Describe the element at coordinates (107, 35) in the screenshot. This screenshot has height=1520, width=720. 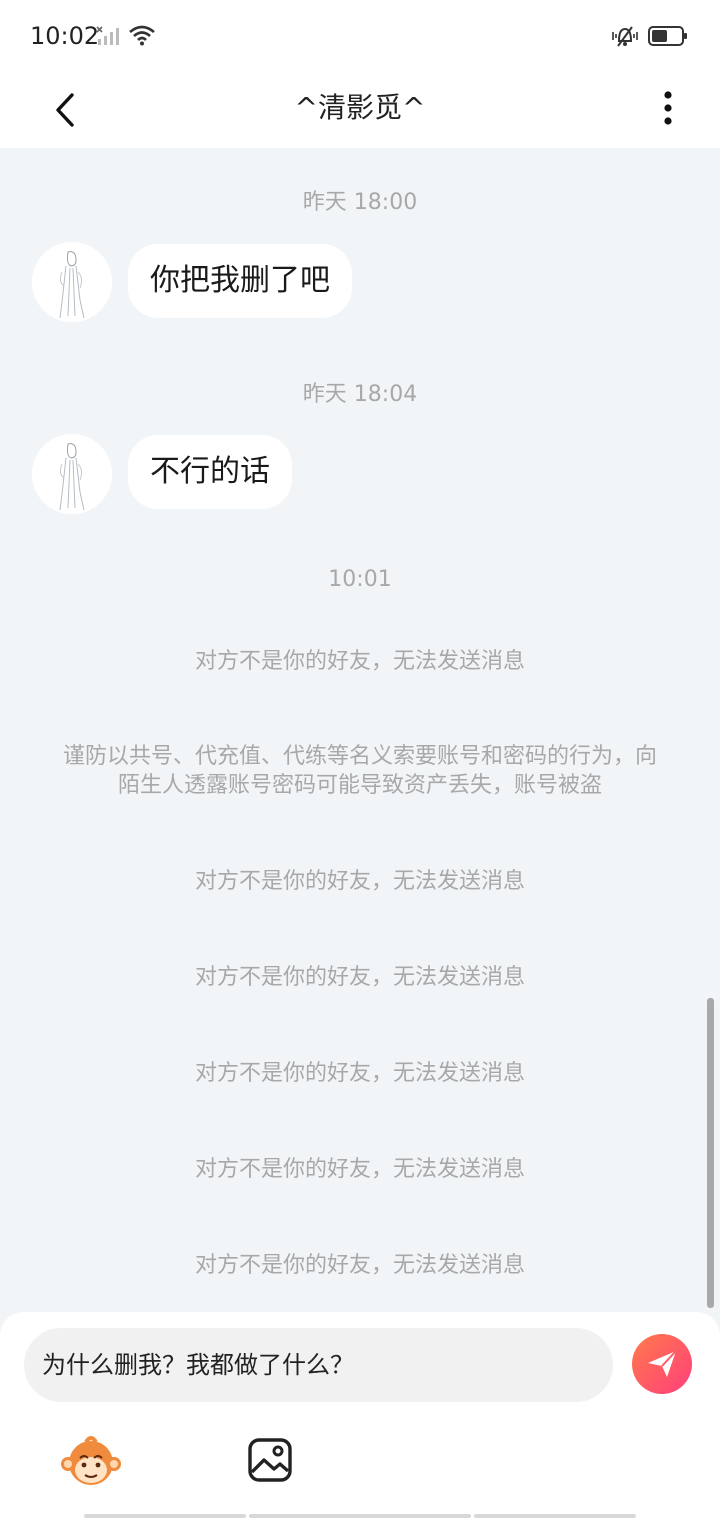
I see `signal-icon` at that location.